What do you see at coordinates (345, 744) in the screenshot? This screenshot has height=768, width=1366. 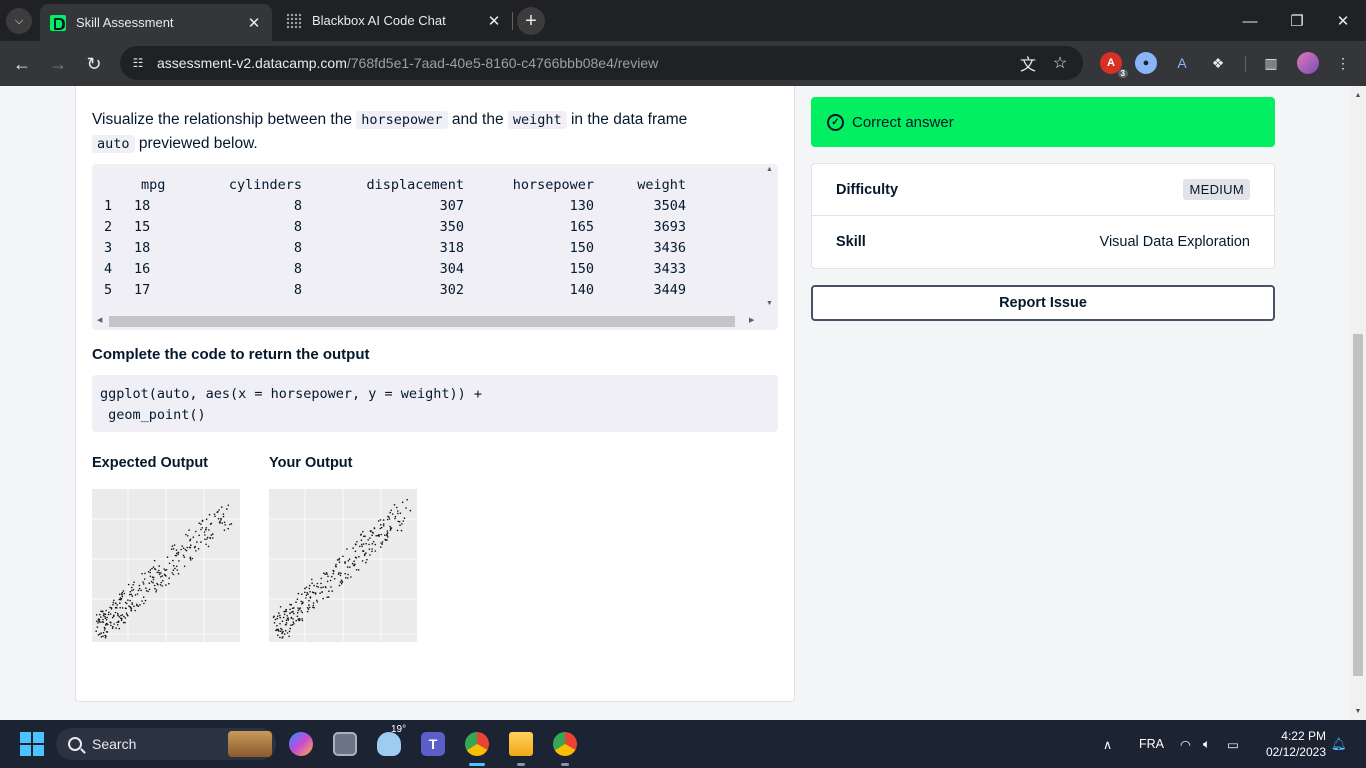 I see `task-view-icon` at bounding box center [345, 744].